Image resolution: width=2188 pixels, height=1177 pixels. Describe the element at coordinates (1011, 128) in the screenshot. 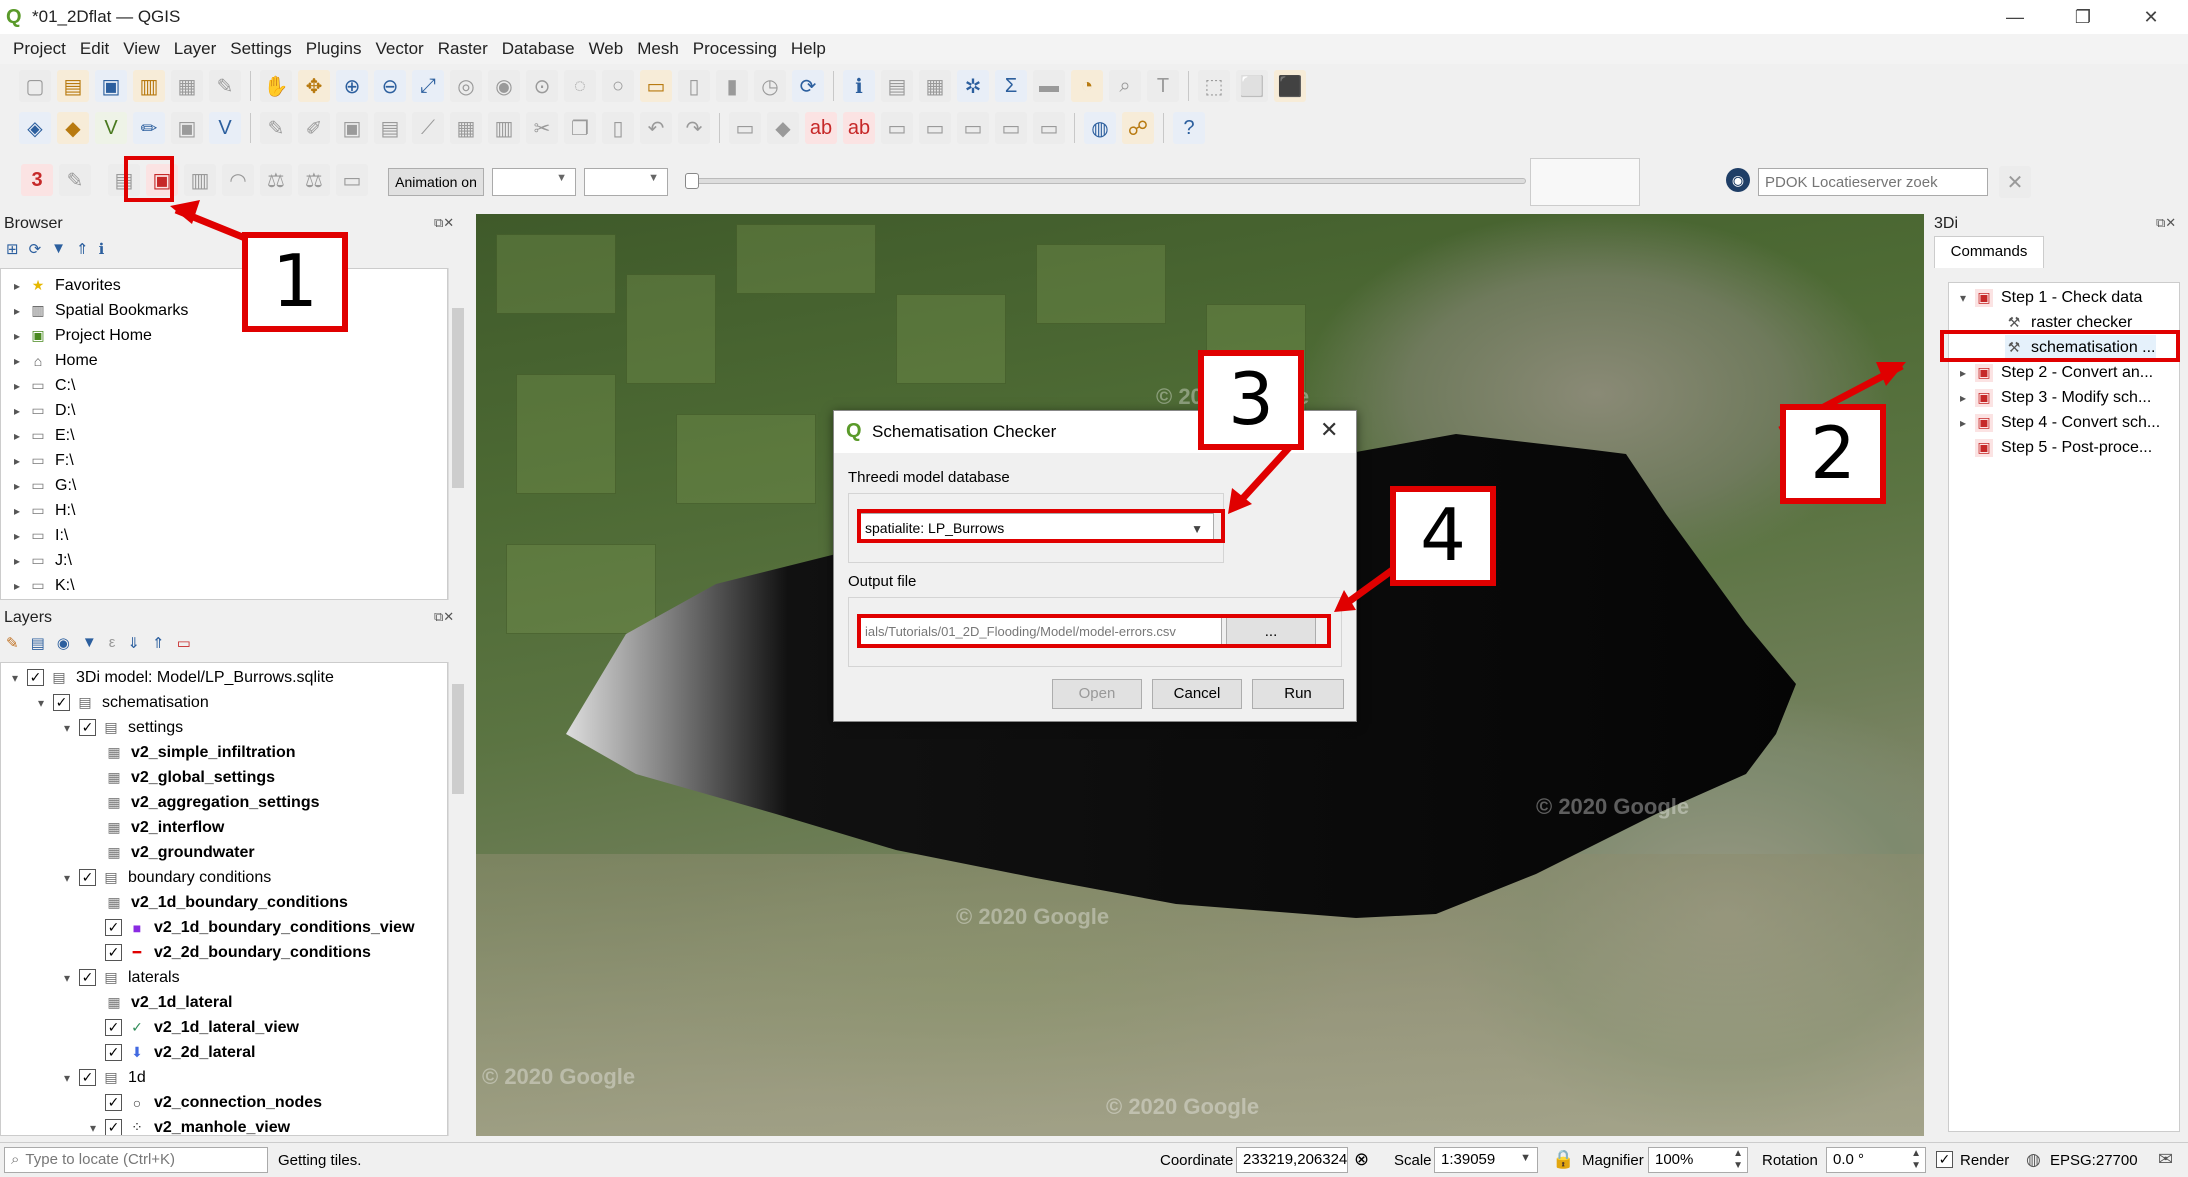

I see `show-hide-labels-icon: ▭` at that location.